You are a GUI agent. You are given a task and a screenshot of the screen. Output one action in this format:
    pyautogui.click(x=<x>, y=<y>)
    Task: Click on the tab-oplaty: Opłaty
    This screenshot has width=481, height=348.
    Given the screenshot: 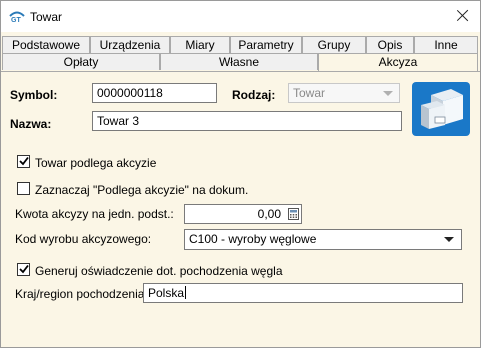 What is the action you would take?
    pyautogui.click(x=81, y=61)
    